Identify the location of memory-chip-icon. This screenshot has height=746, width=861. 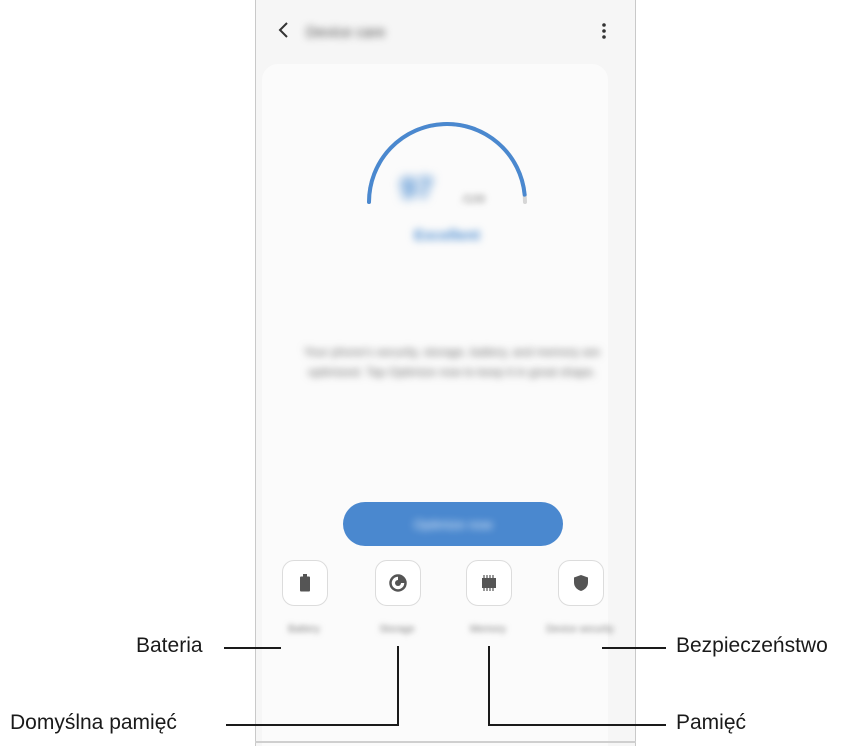
(489, 583).